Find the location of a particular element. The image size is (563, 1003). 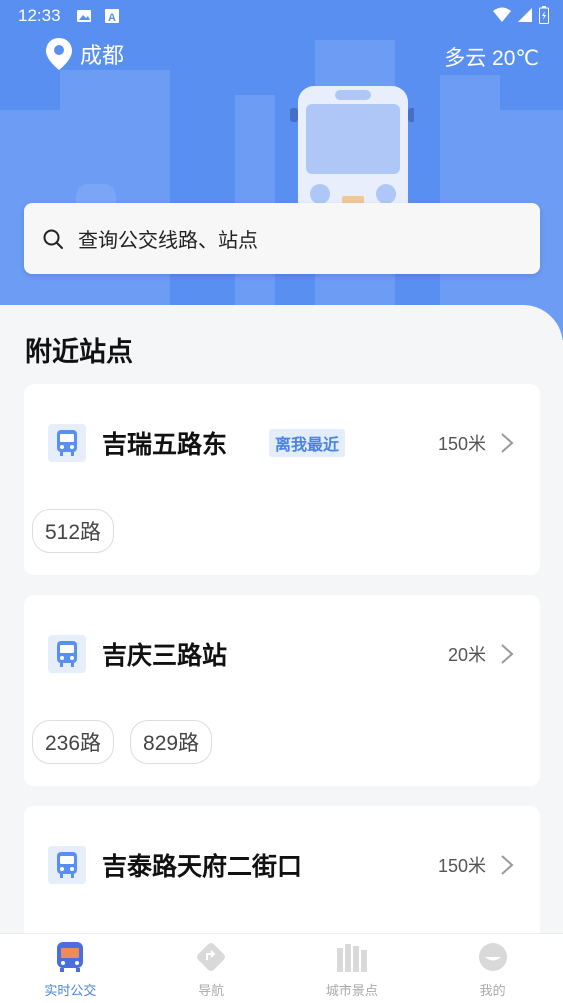

tab-navigation: 导航 is located at coordinates (211, 968).